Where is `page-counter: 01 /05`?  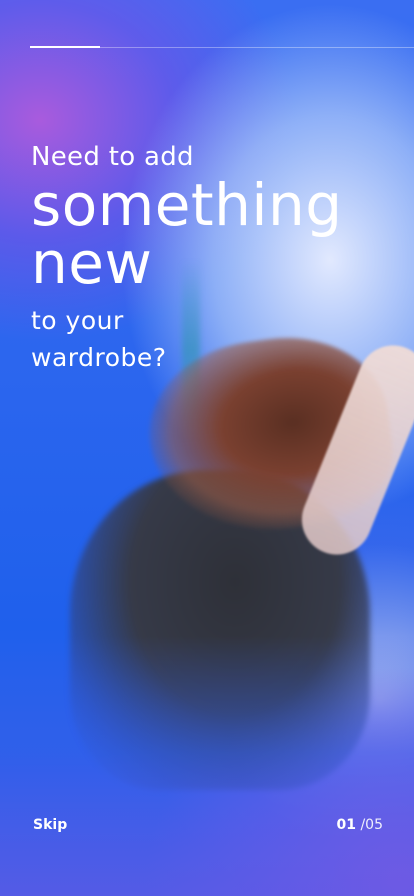
page-counter: 01 /05 is located at coordinates (360, 825).